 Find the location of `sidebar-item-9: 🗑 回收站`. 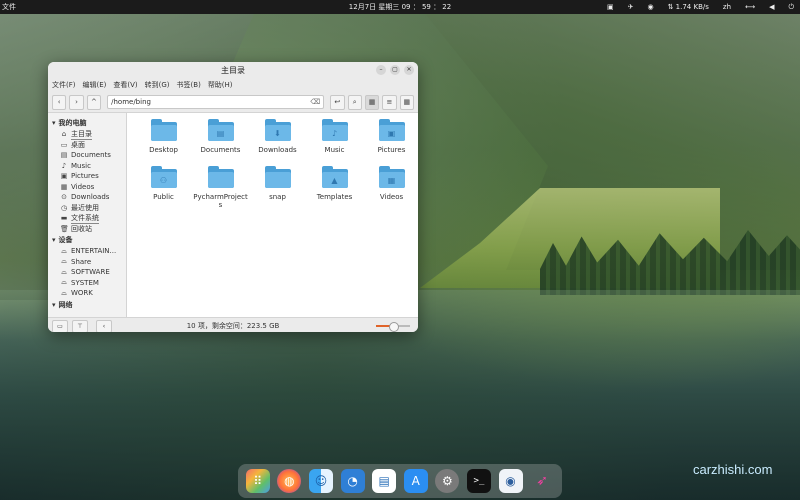

sidebar-item-9: 🗑 回收站 is located at coordinates (87, 229).